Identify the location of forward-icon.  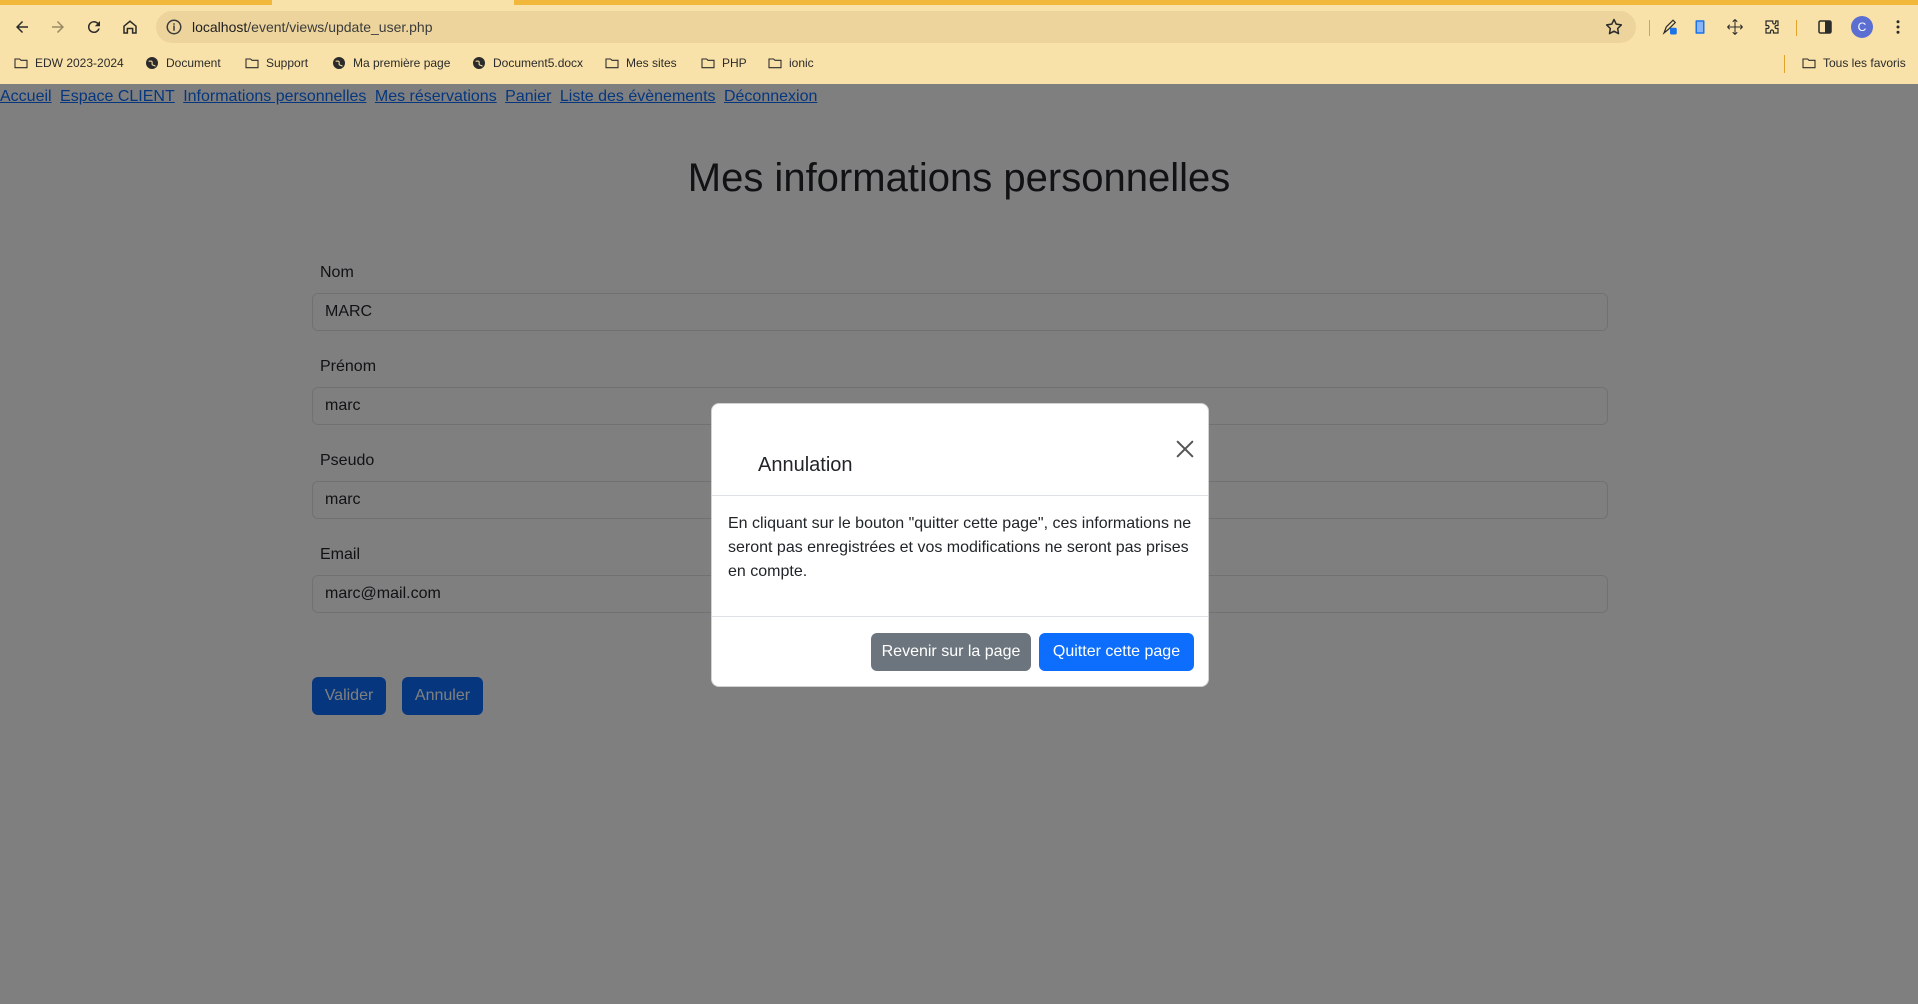
(58, 27).